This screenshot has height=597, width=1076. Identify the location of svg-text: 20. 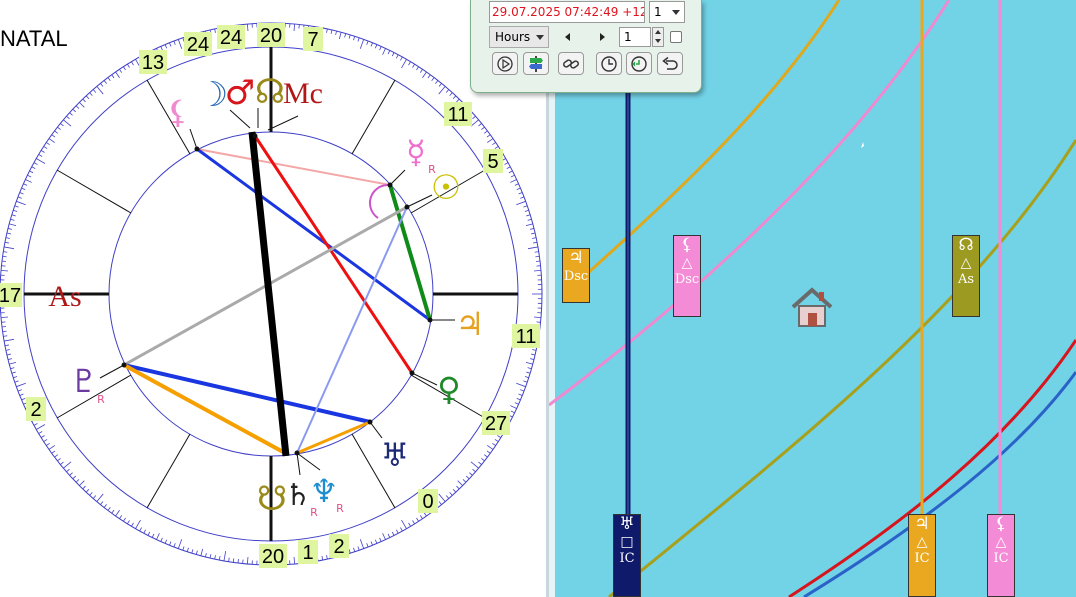
(271, 36).